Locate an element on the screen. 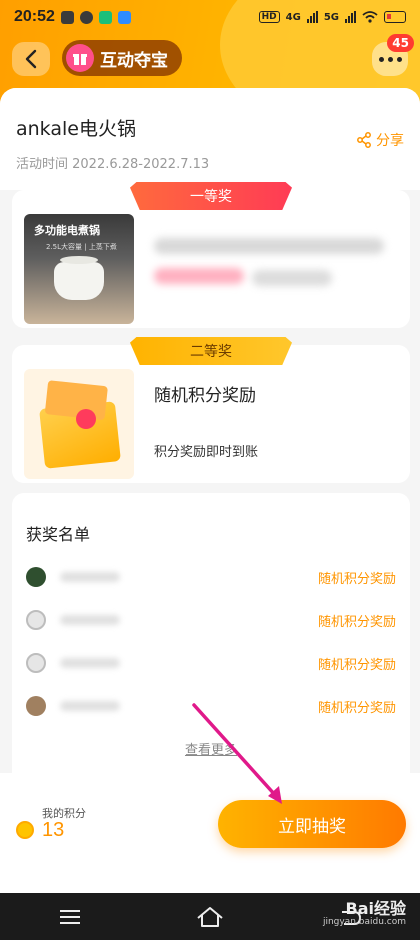 Image resolution: width=420 pixels, height=940 pixels. network-5g: 5G is located at coordinates (331, 17).